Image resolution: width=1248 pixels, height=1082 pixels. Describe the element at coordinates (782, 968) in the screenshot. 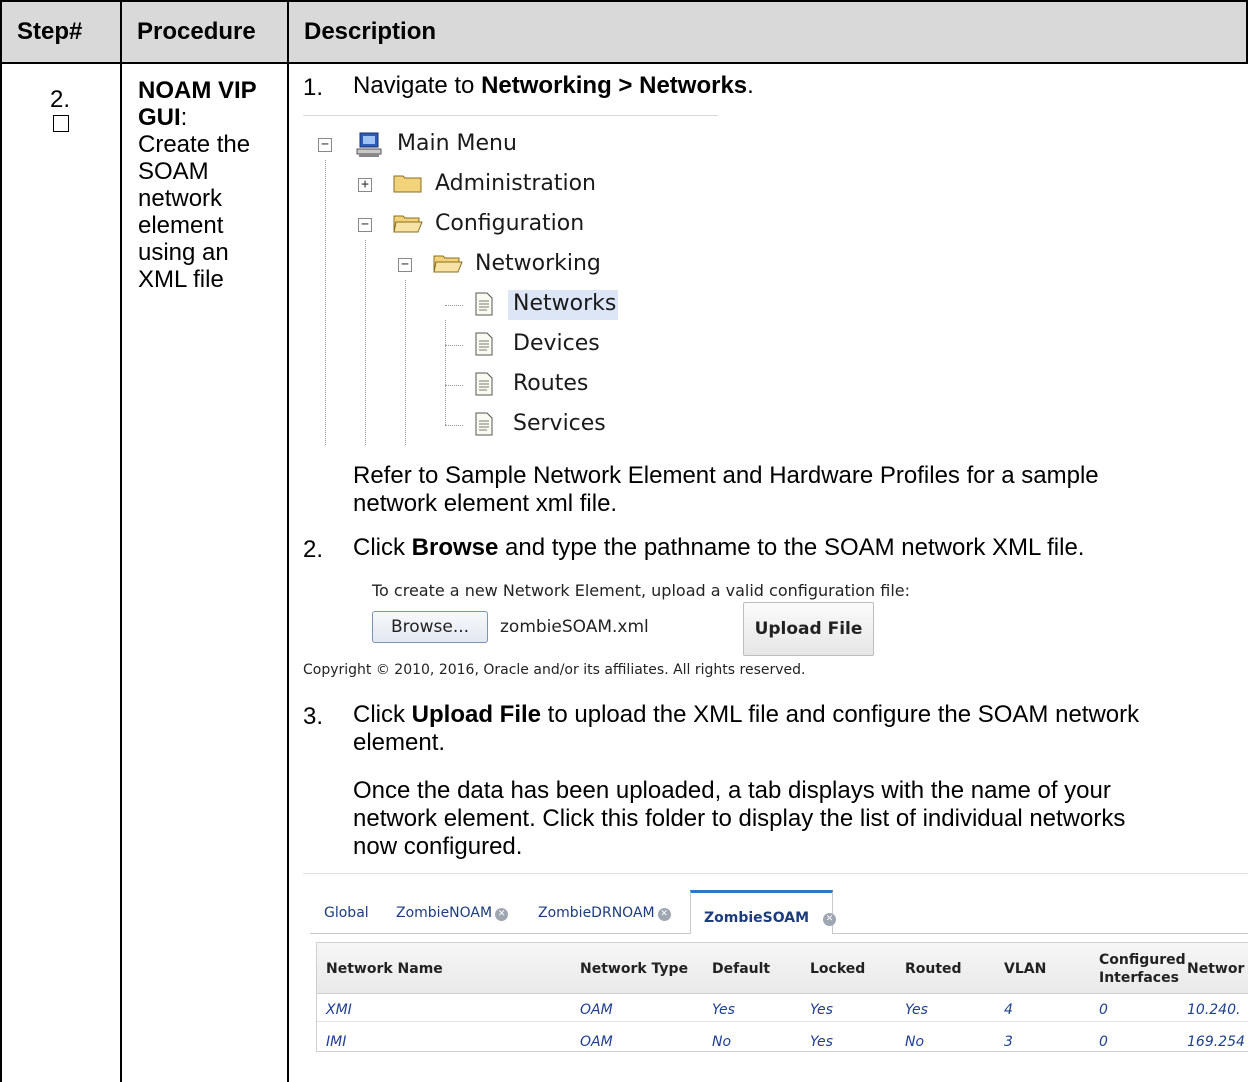

I see `network-table-header` at that location.